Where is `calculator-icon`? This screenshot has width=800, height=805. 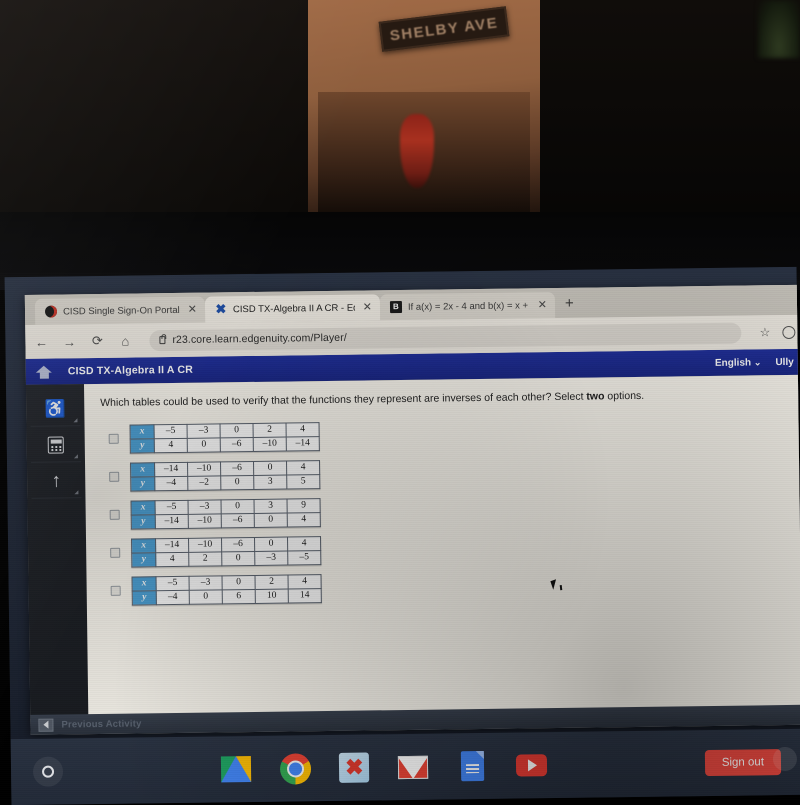
calculator-icon is located at coordinates (55, 445).